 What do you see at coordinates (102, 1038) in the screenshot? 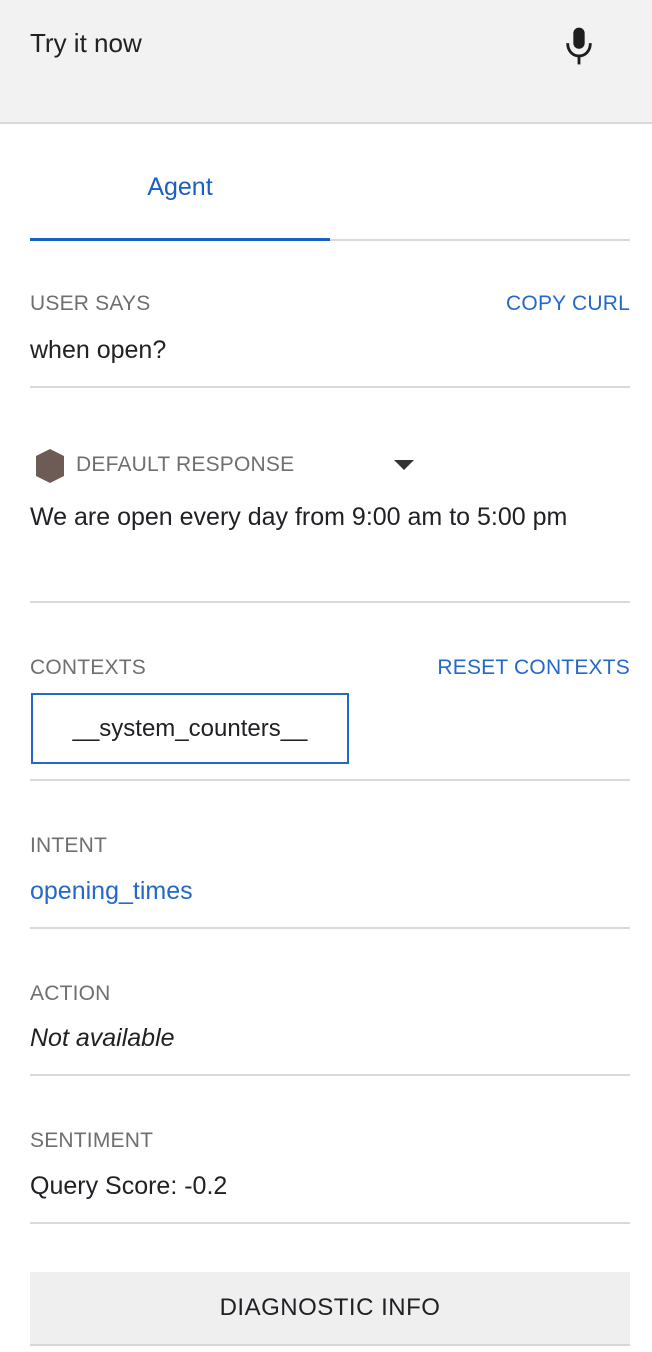
I see `action-value: Not available` at bounding box center [102, 1038].